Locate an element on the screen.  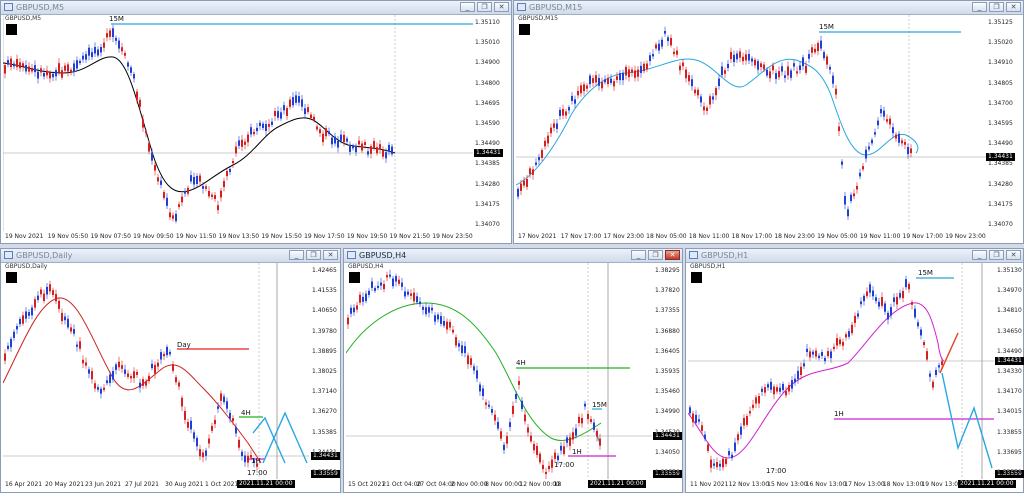
label-15m: 15M is located at coordinates (826, 27).